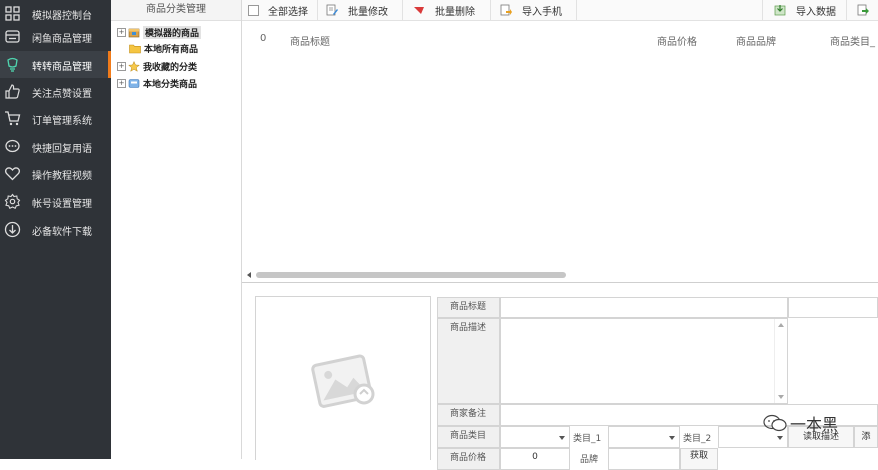 The width and height of the screenshot is (878, 470). Describe the element at coordinates (468, 437) in the screenshot. I see `category-label: 商品类目` at that location.